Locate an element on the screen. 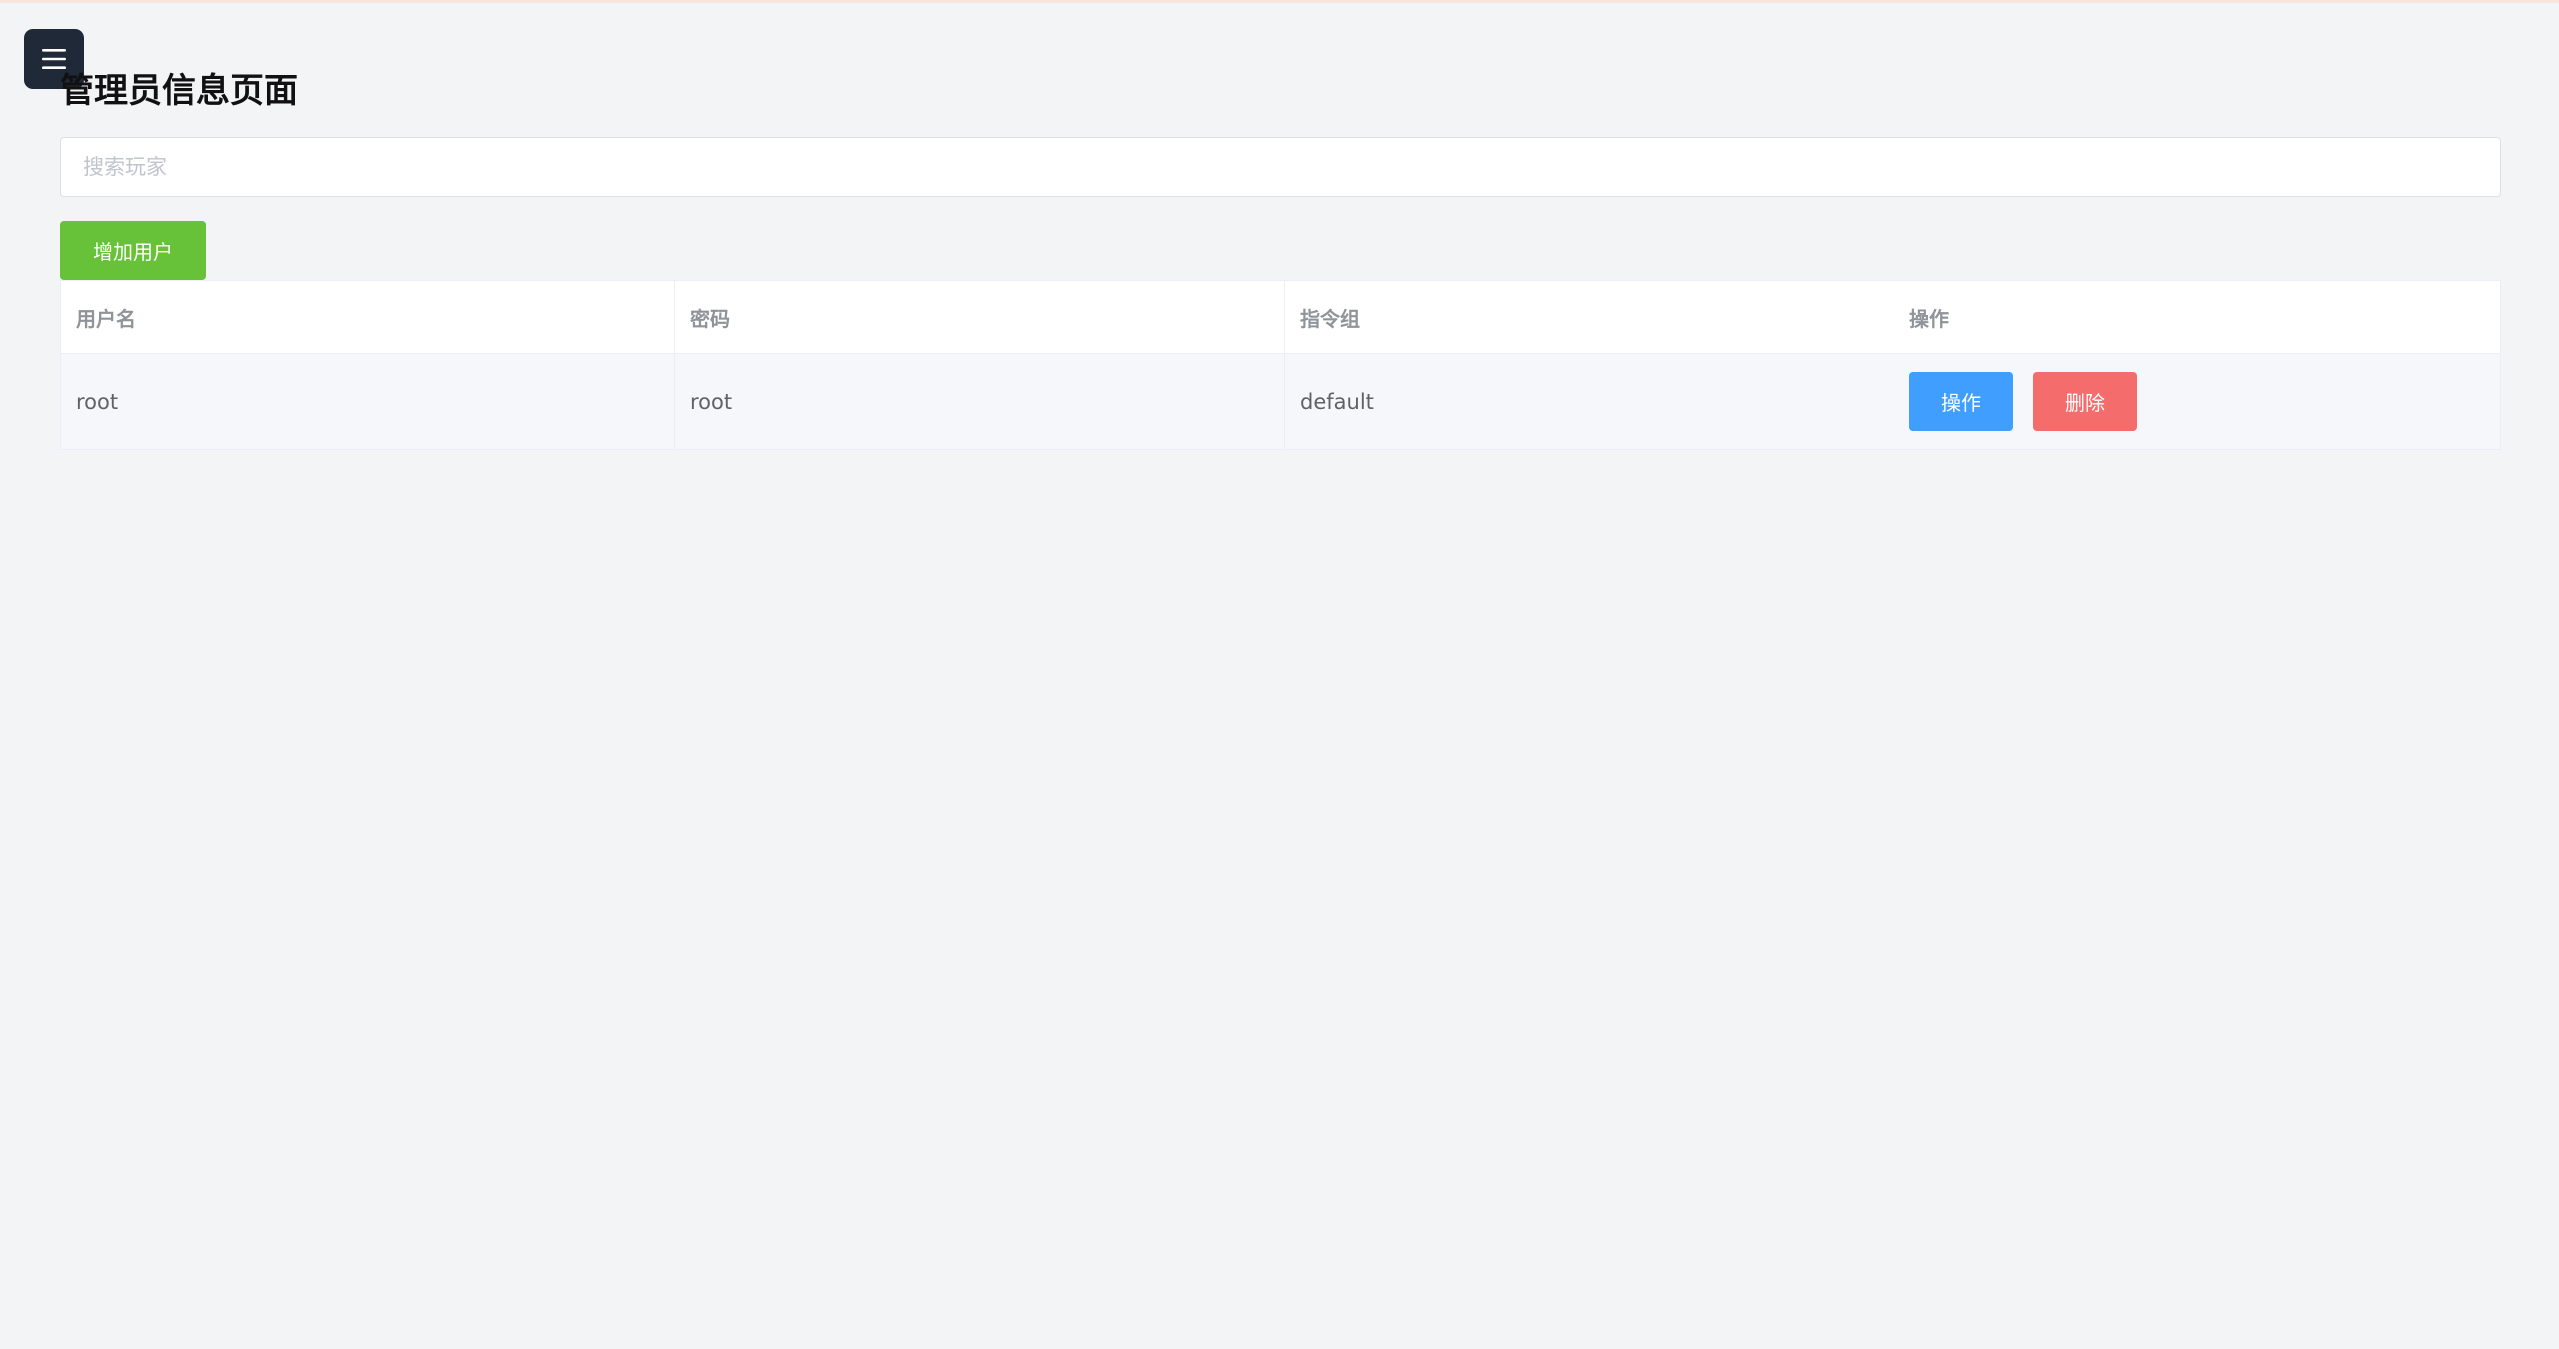 This screenshot has height=1349, width=2559. cell-command-group: default is located at coordinates (1589, 401).